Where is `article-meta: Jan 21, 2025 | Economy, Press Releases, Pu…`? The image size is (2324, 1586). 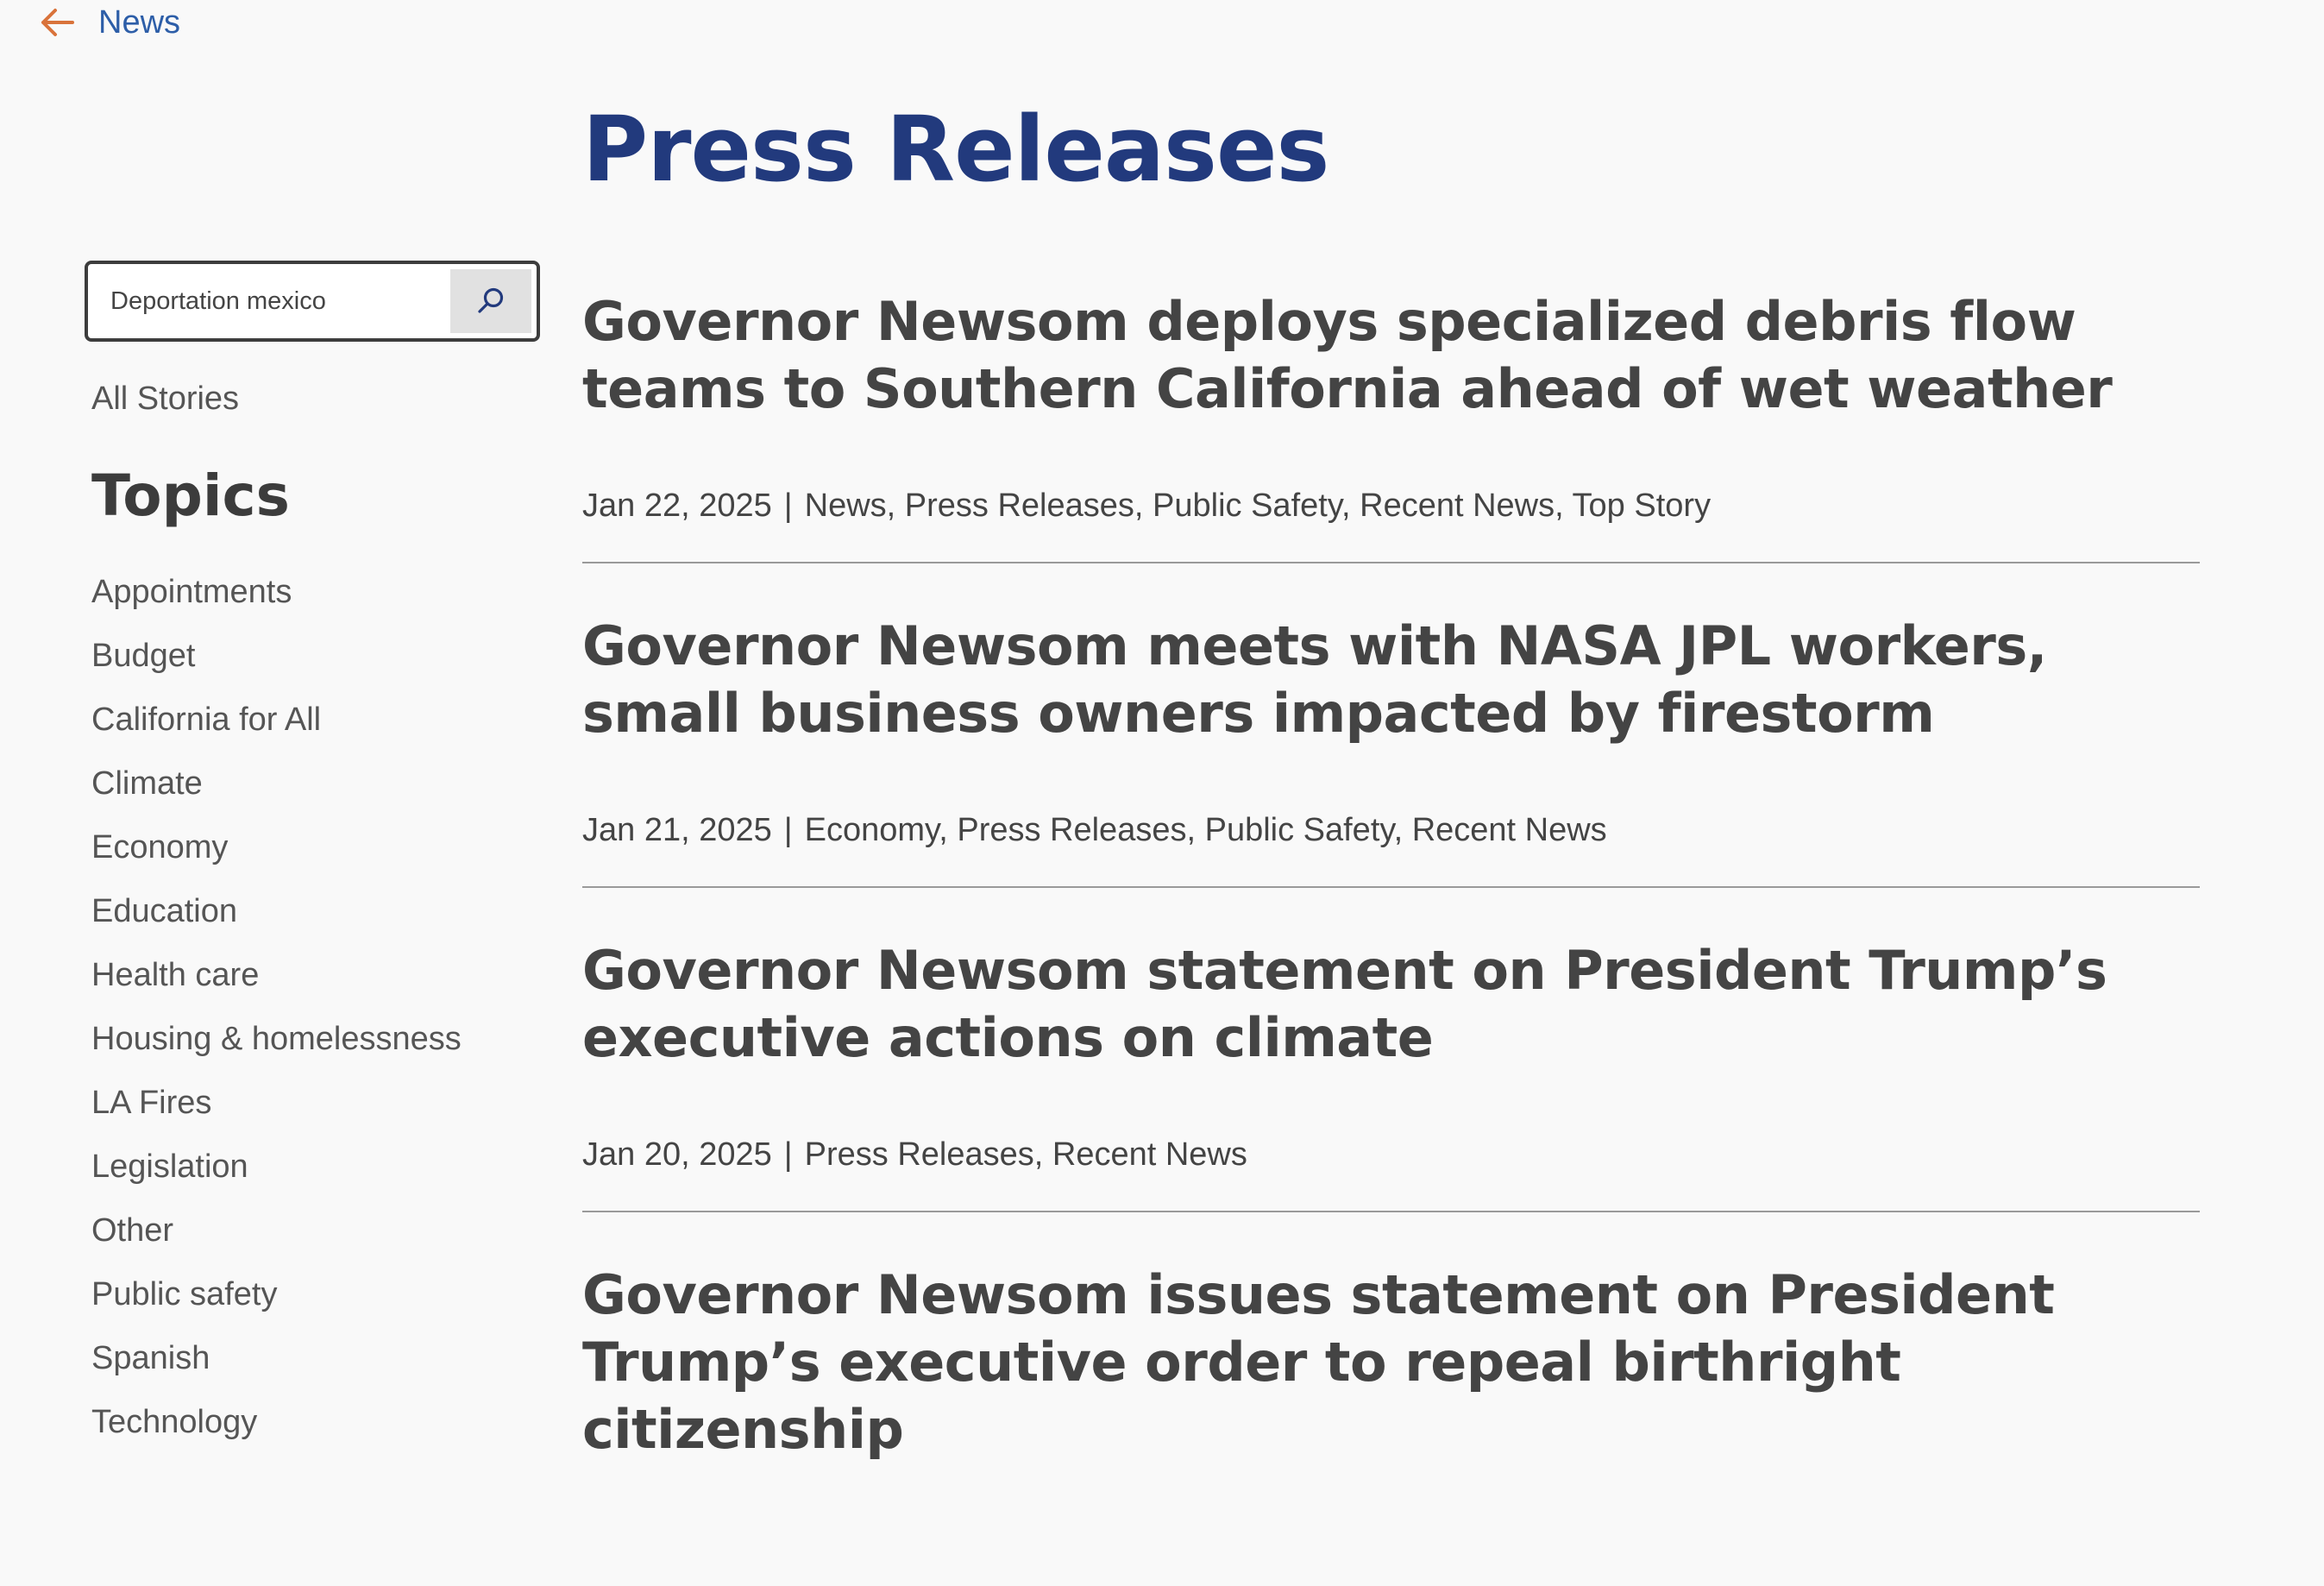 article-meta: Jan 21, 2025 | Economy, Press Releases, Pu… is located at coordinates (1095, 830).